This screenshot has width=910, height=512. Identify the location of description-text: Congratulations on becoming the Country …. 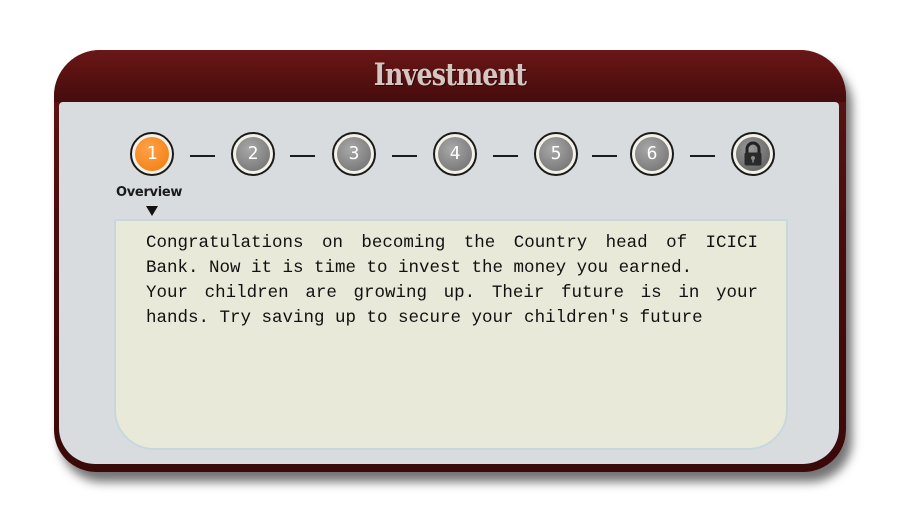
(452, 281).